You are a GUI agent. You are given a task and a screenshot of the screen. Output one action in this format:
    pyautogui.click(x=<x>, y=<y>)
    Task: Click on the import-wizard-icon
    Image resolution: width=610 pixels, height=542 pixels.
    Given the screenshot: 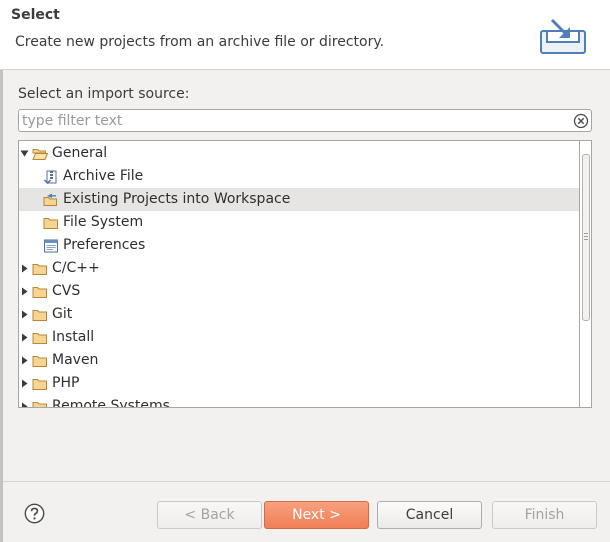 What is the action you would take?
    pyautogui.click(x=563, y=36)
    